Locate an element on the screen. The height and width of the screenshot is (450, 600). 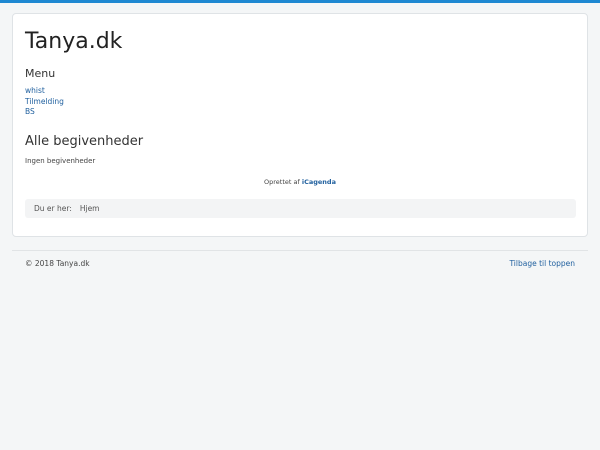
site-title: Tanya.dk is located at coordinates (73, 42).